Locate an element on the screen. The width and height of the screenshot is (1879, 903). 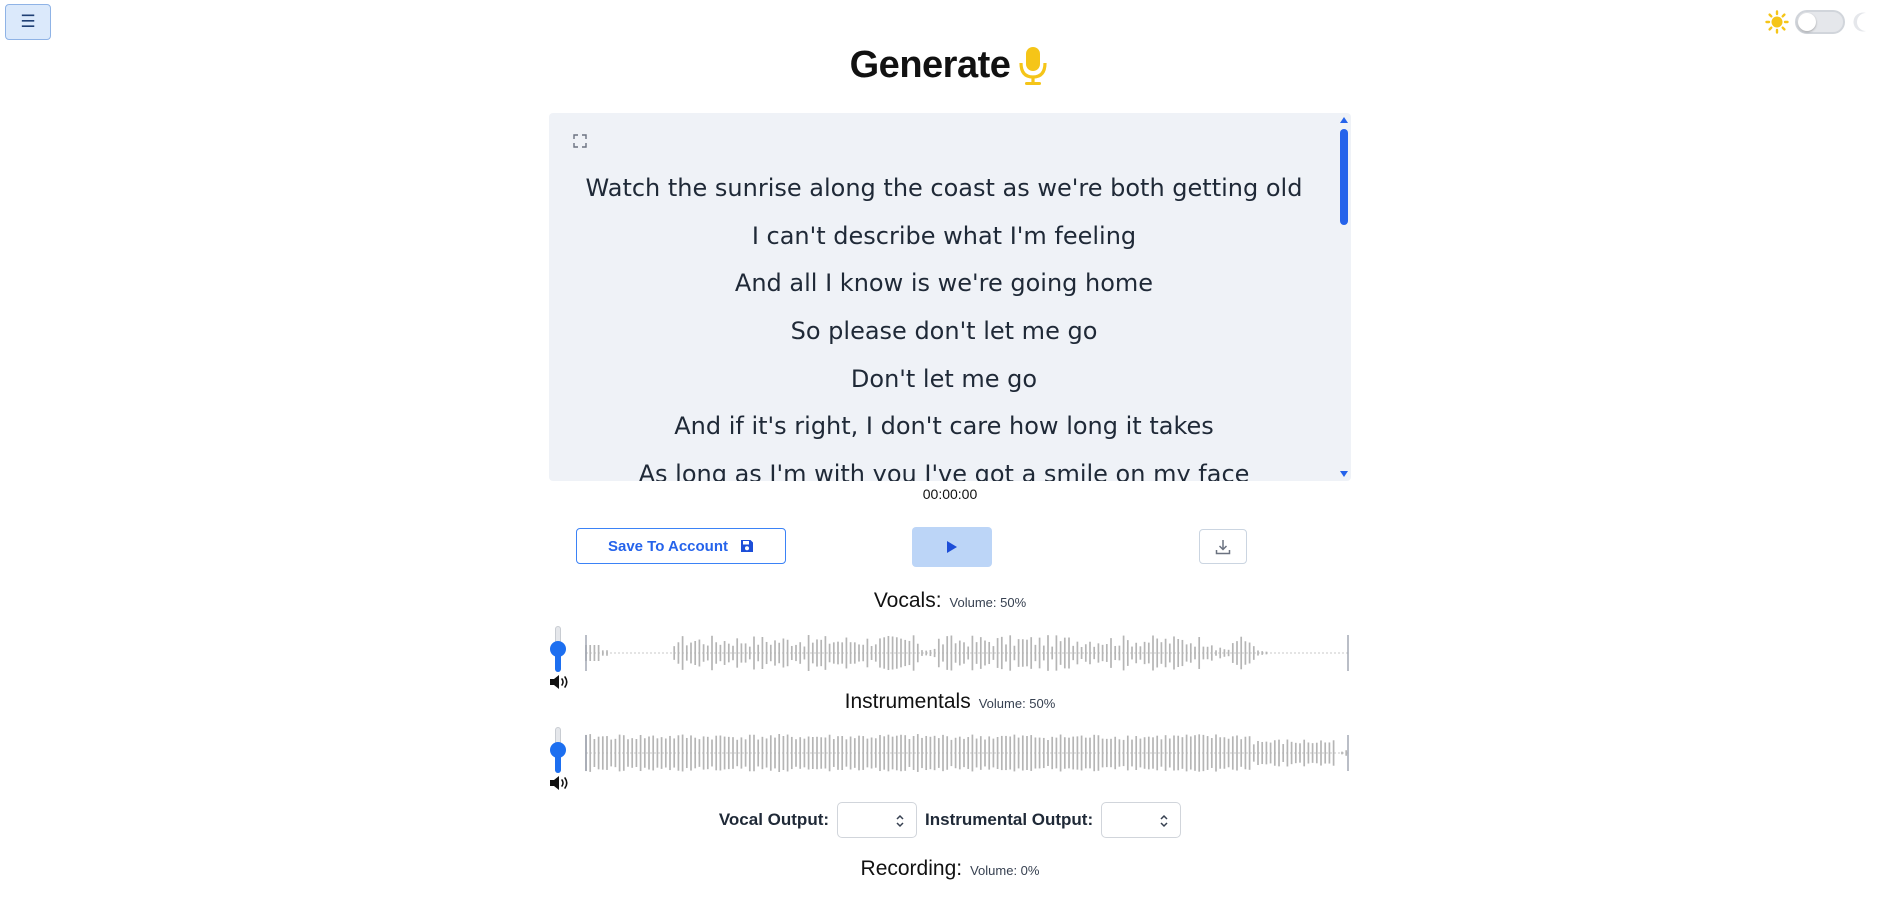
save-to-account-button: Save To Account is located at coordinates (681, 546).